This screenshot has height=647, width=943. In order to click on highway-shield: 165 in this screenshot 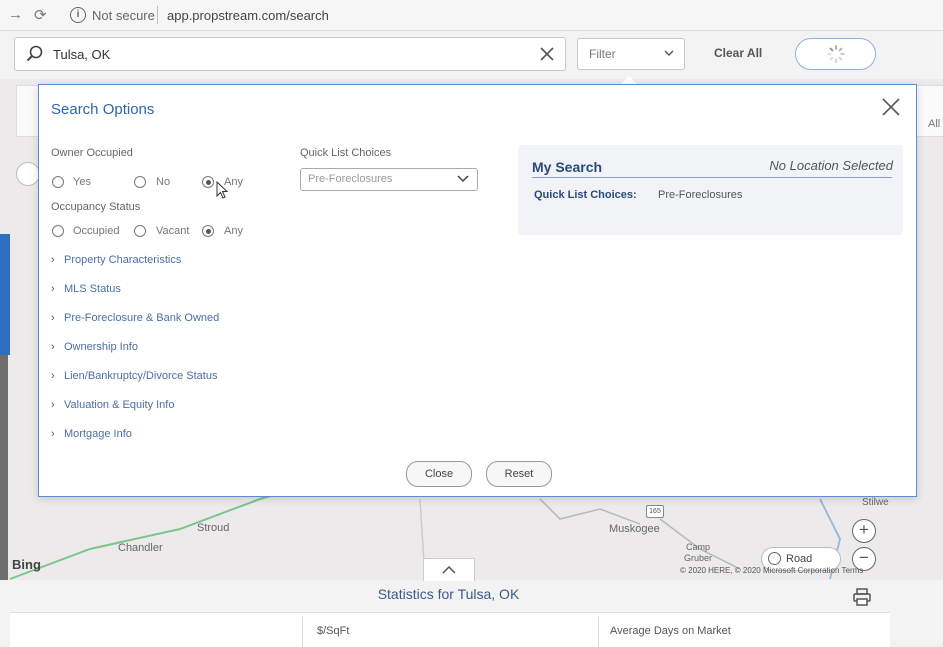, I will do `click(655, 511)`.